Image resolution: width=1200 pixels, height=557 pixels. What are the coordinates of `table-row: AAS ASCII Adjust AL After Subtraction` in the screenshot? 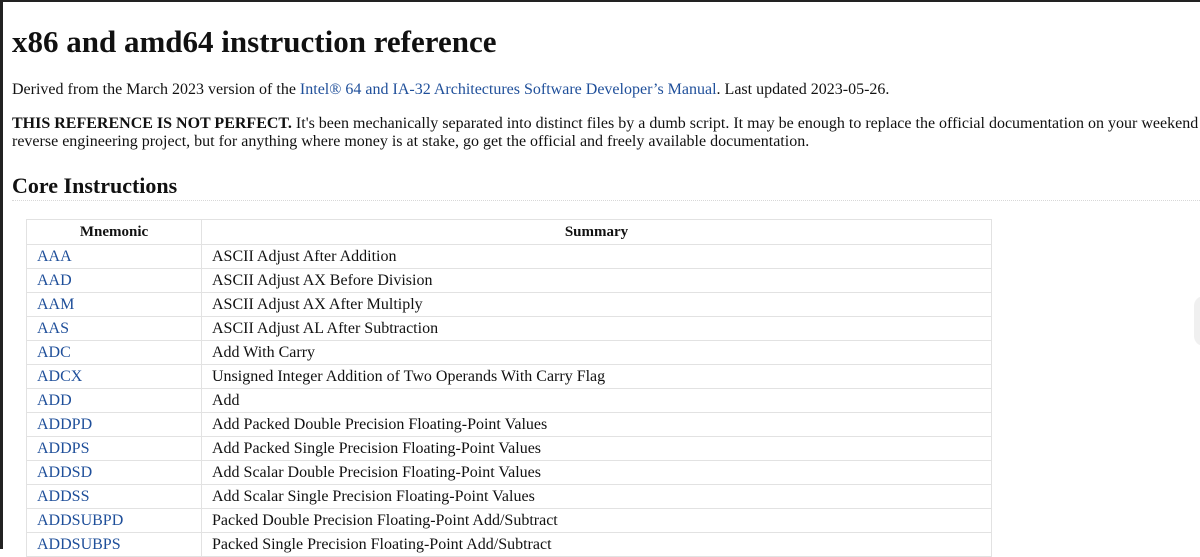 It's located at (509, 328).